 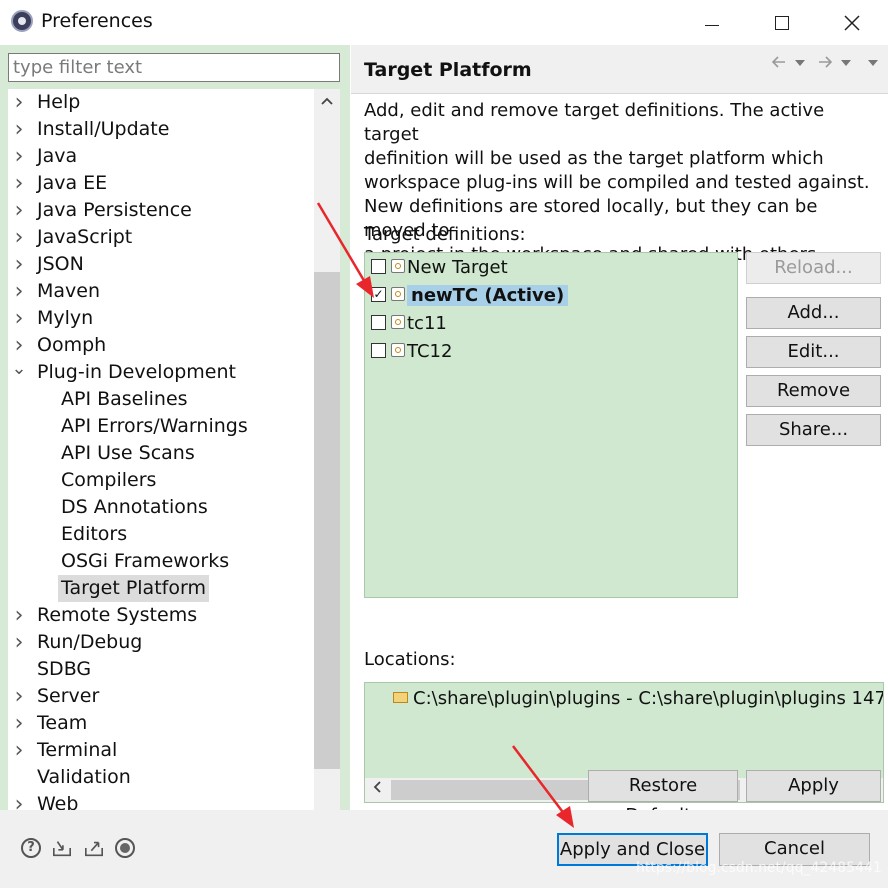 I want to click on target-row-tc11: tc11, so click(x=409, y=324).